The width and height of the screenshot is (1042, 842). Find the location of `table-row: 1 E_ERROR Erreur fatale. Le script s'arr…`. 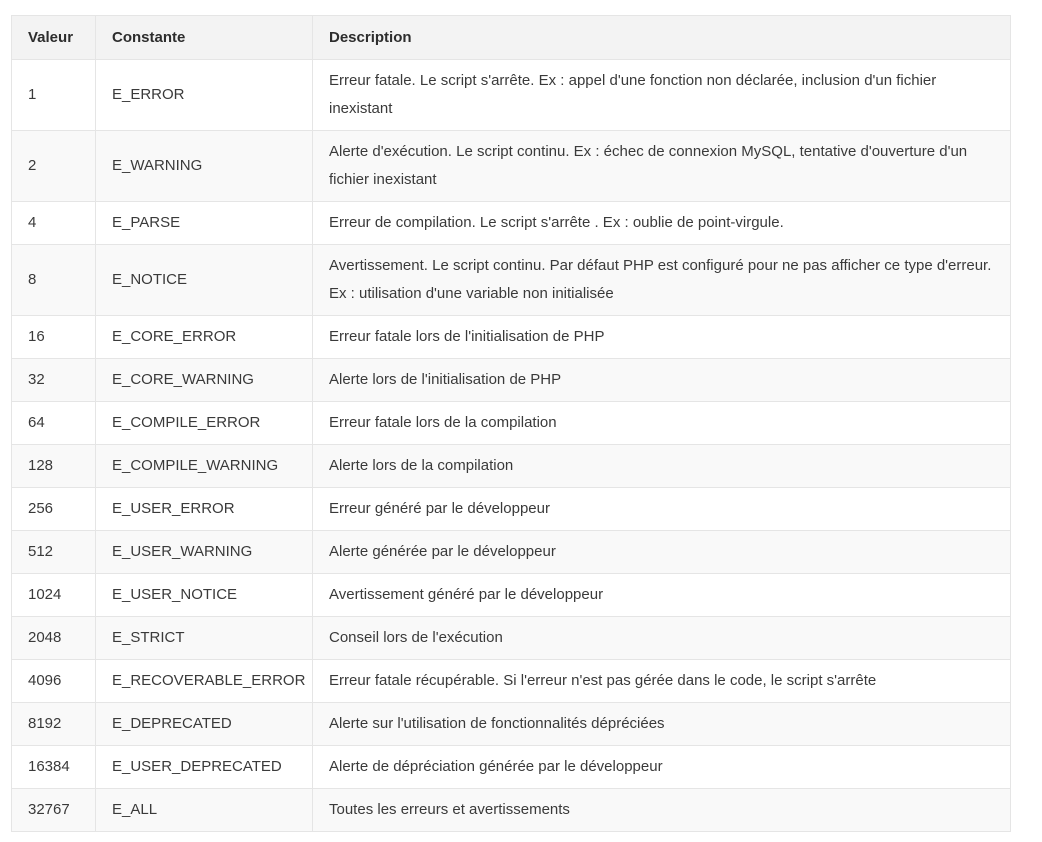

table-row: 1 E_ERROR Erreur fatale. Le script s'arr… is located at coordinates (511, 95).